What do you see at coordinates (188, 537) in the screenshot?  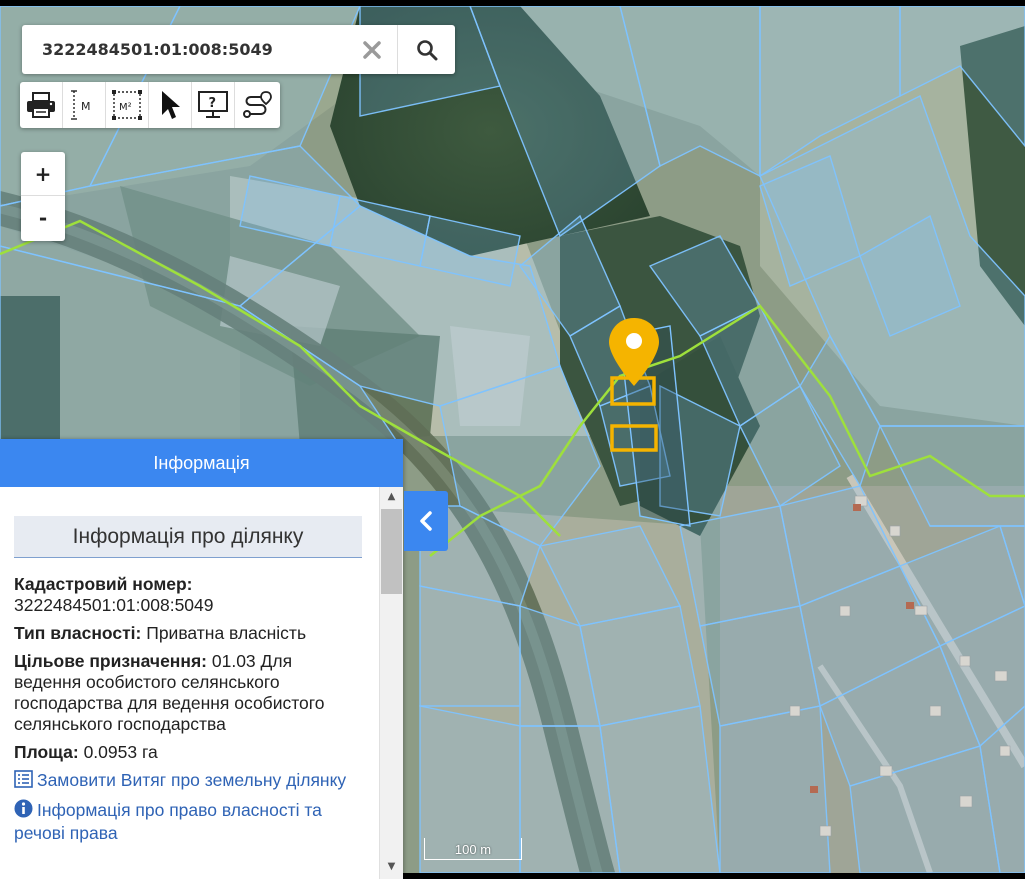 I see `section-title: Інформація про ділянку` at bounding box center [188, 537].